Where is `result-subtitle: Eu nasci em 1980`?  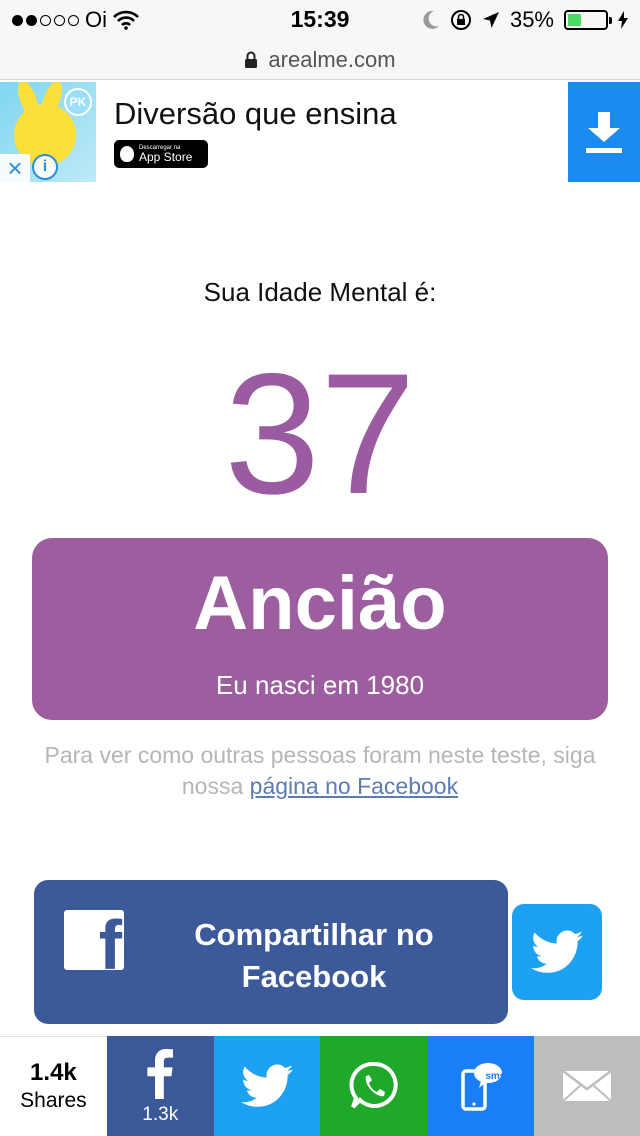 result-subtitle: Eu nasci em 1980 is located at coordinates (320, 685).